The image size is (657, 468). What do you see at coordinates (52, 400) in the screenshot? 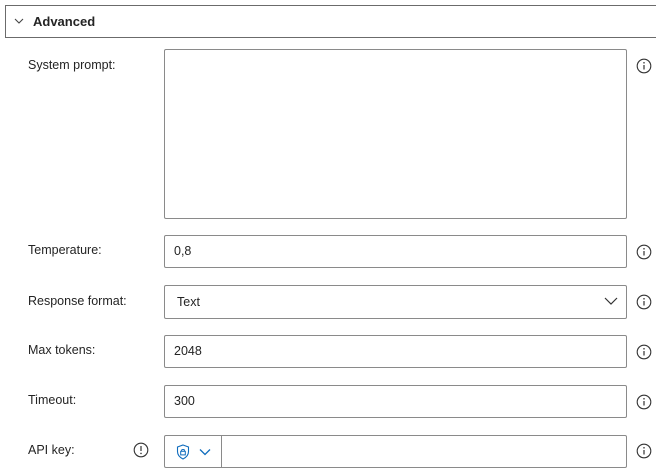
I see `timeout-label: Timeout:` at bounding box center [52, 400].